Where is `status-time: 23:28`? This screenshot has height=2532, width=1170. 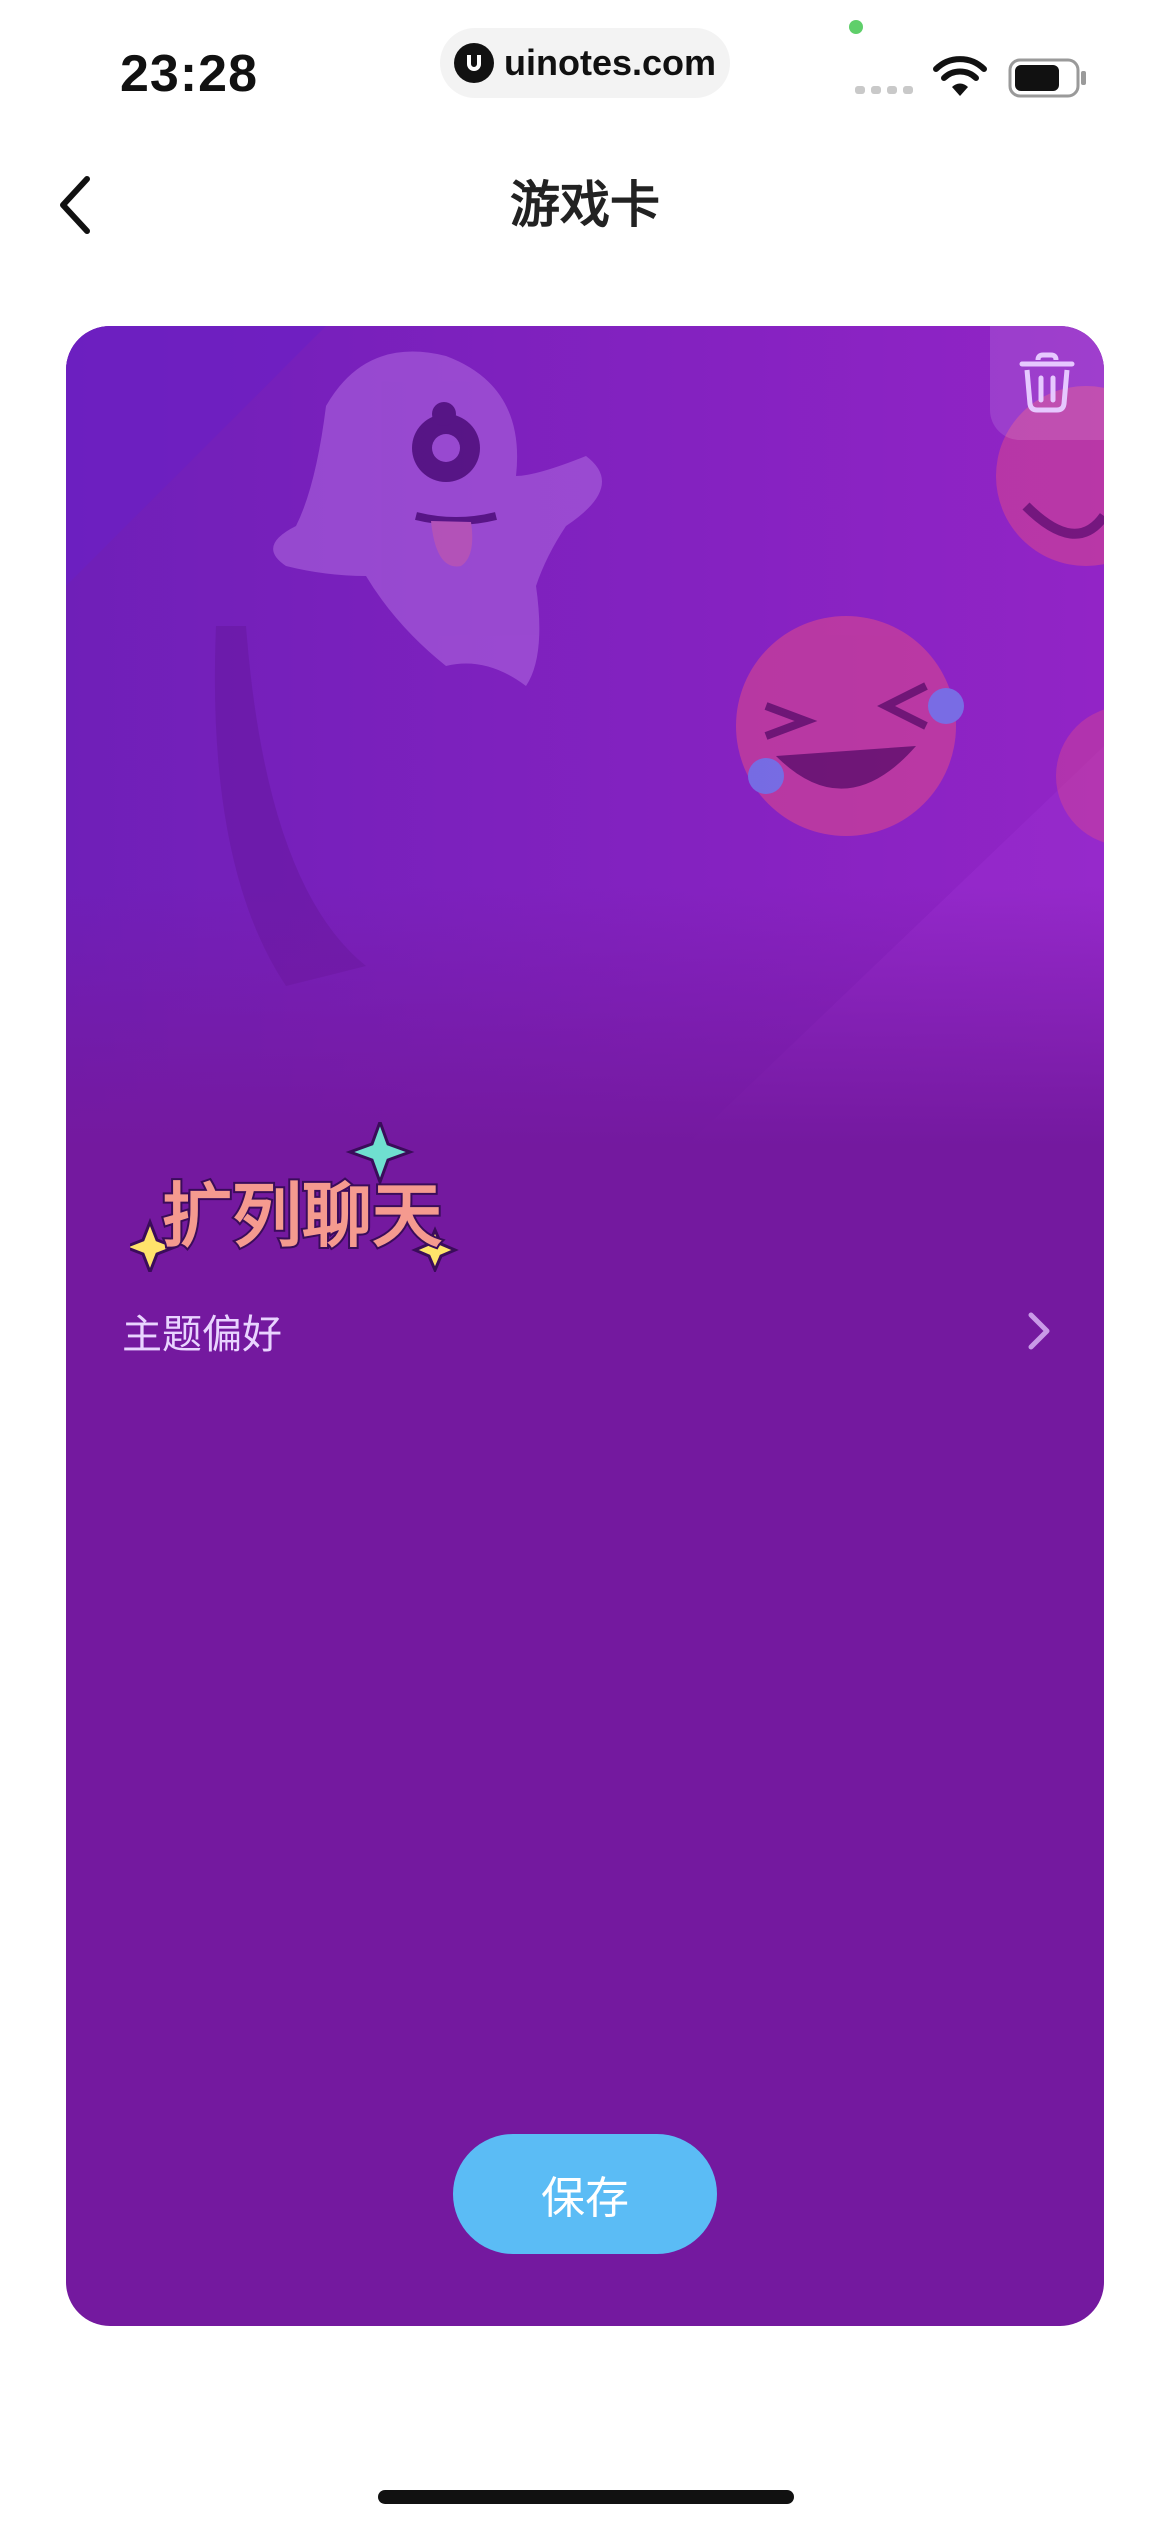 status-time: 23:28 is located at coordinates (189, 74).